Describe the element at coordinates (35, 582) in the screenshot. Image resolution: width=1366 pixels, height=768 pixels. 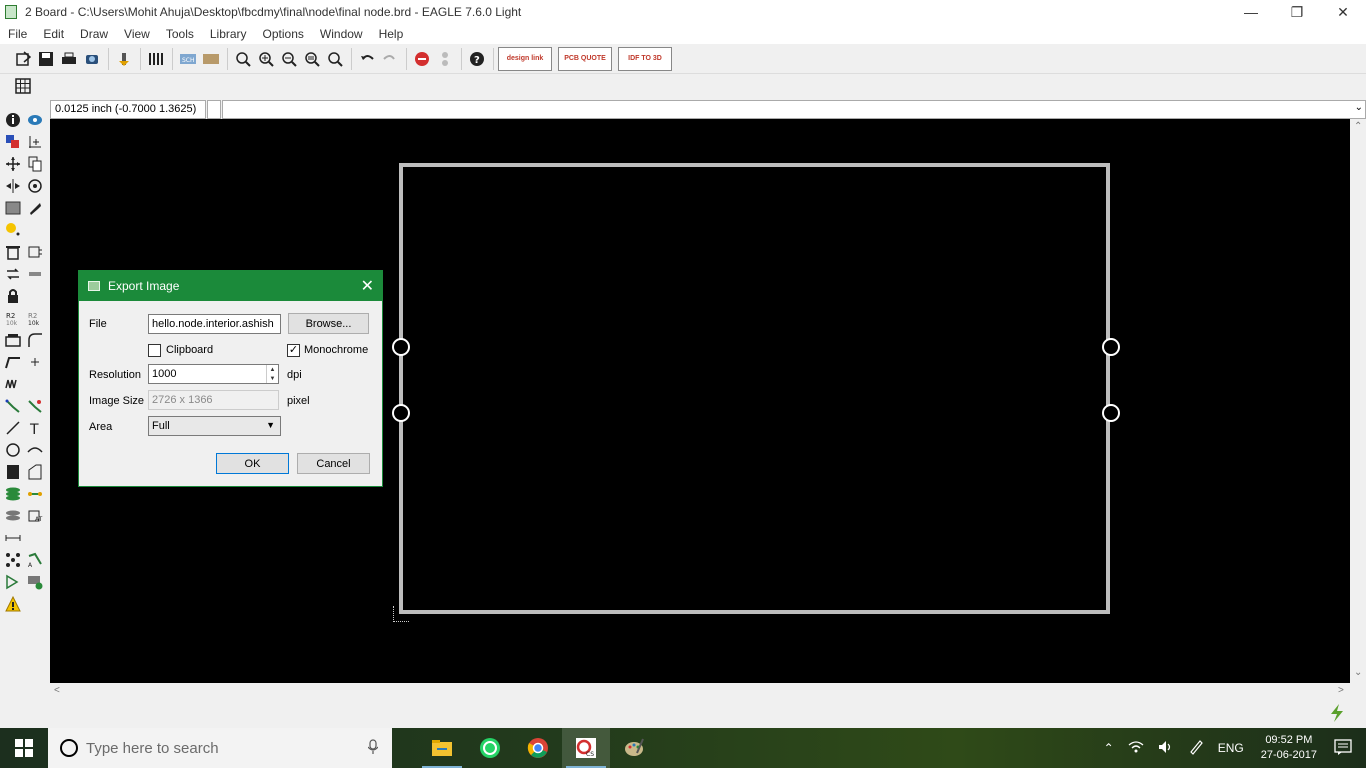
I see `drc-icon` at that location.